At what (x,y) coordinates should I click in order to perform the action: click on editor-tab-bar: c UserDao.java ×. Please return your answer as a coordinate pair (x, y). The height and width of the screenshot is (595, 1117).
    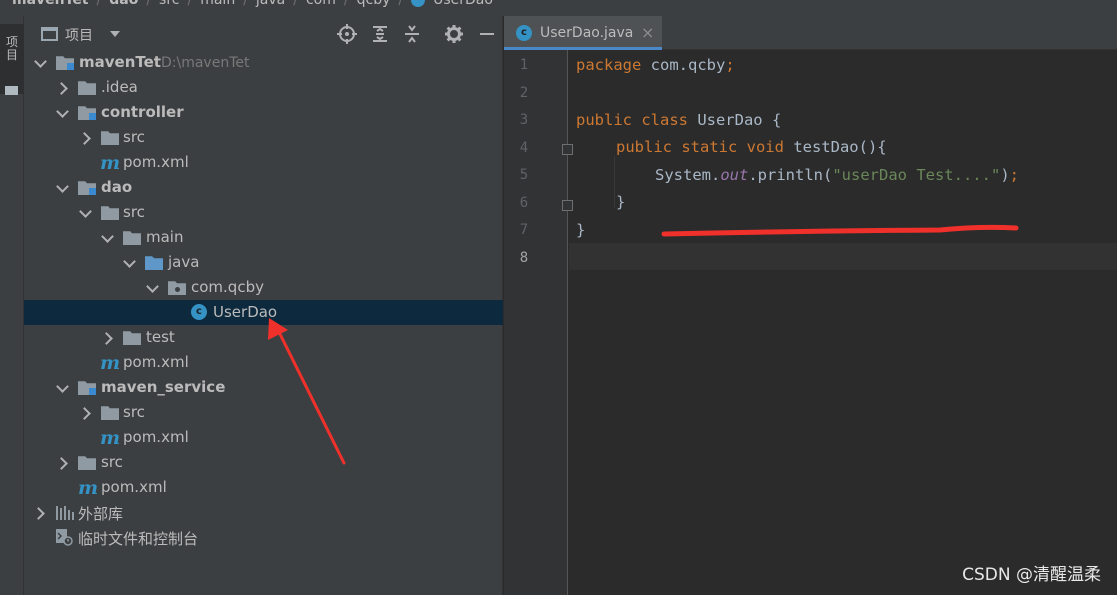
    Looking at the image, I should click on (810, 33).